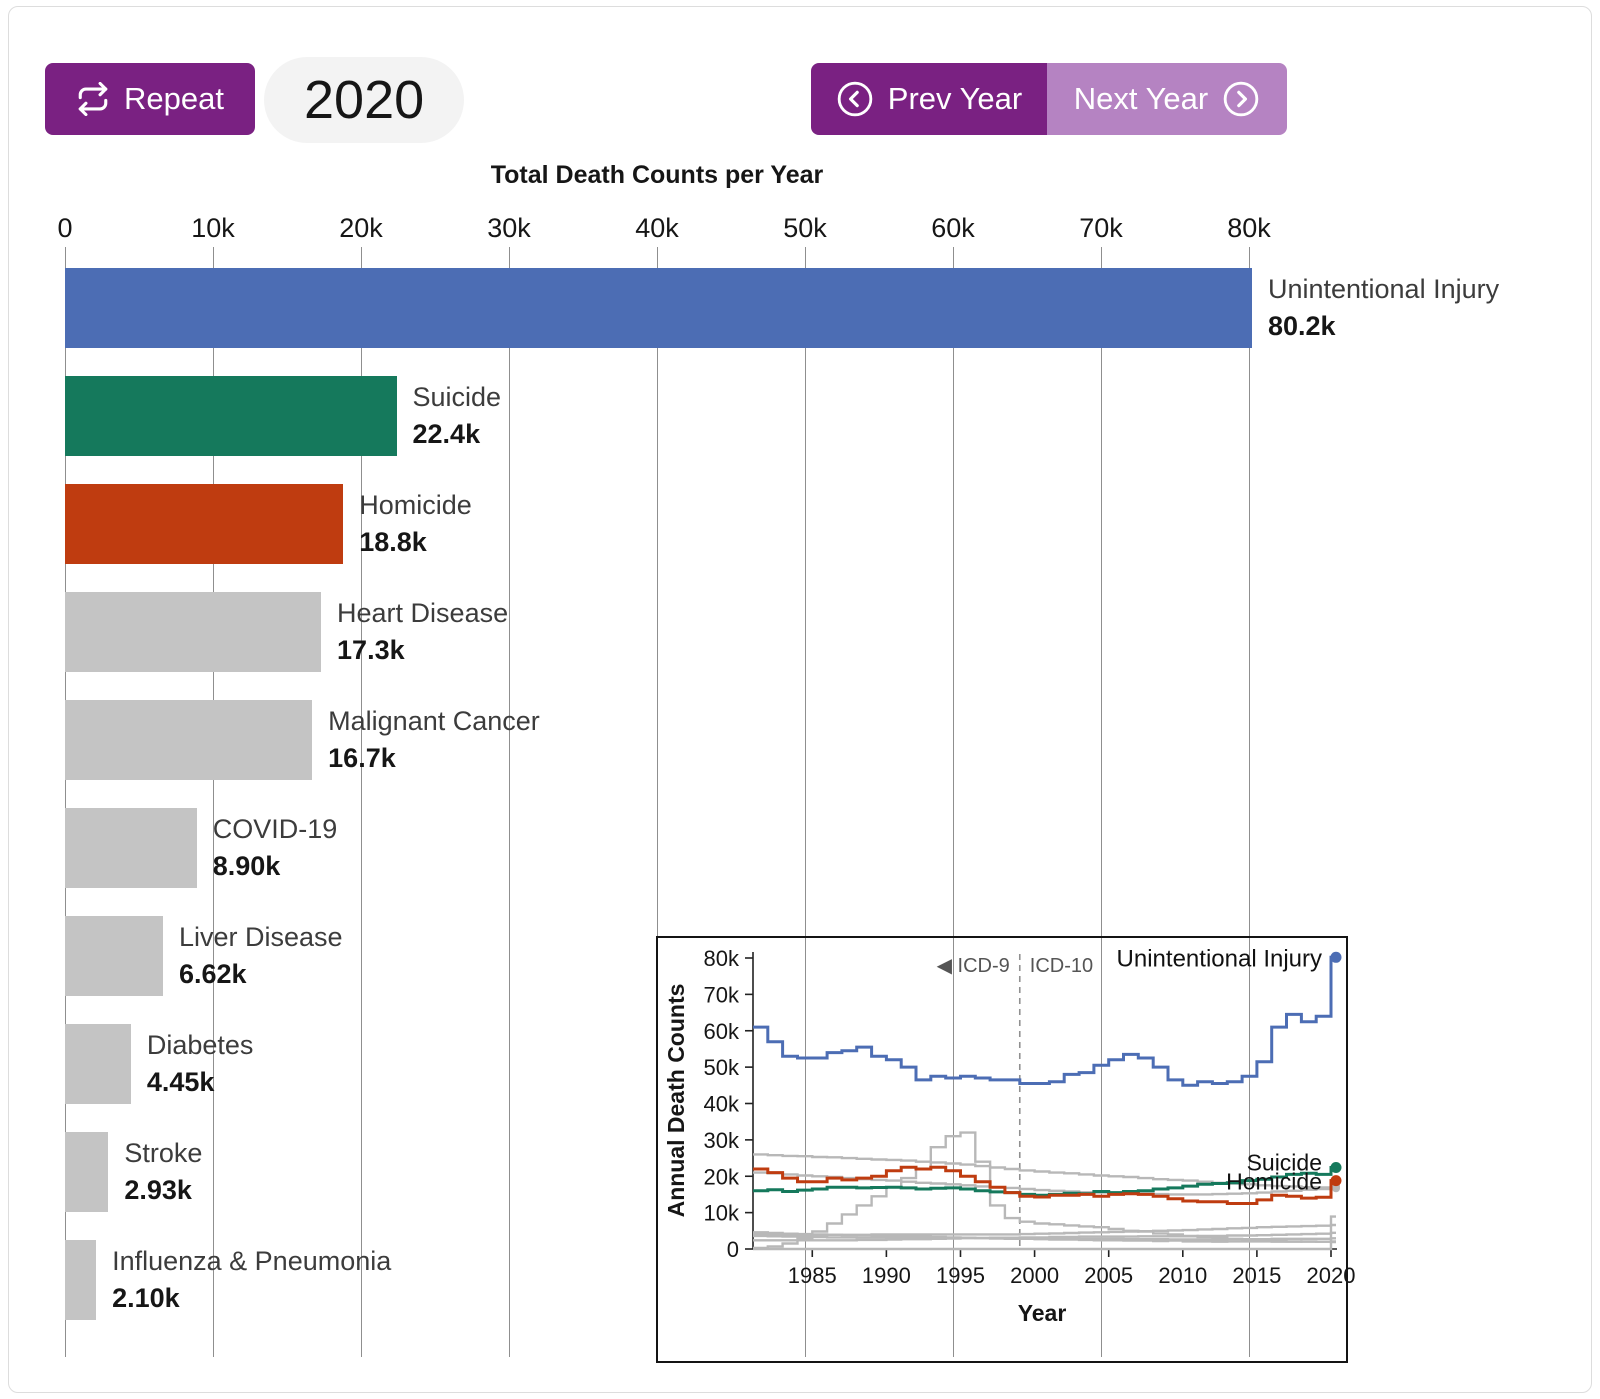 Image resolution: width=1600 pixels, height=1399 pixels. I want to click on inset-x-tick-label: 1990, so click(886, 1275).